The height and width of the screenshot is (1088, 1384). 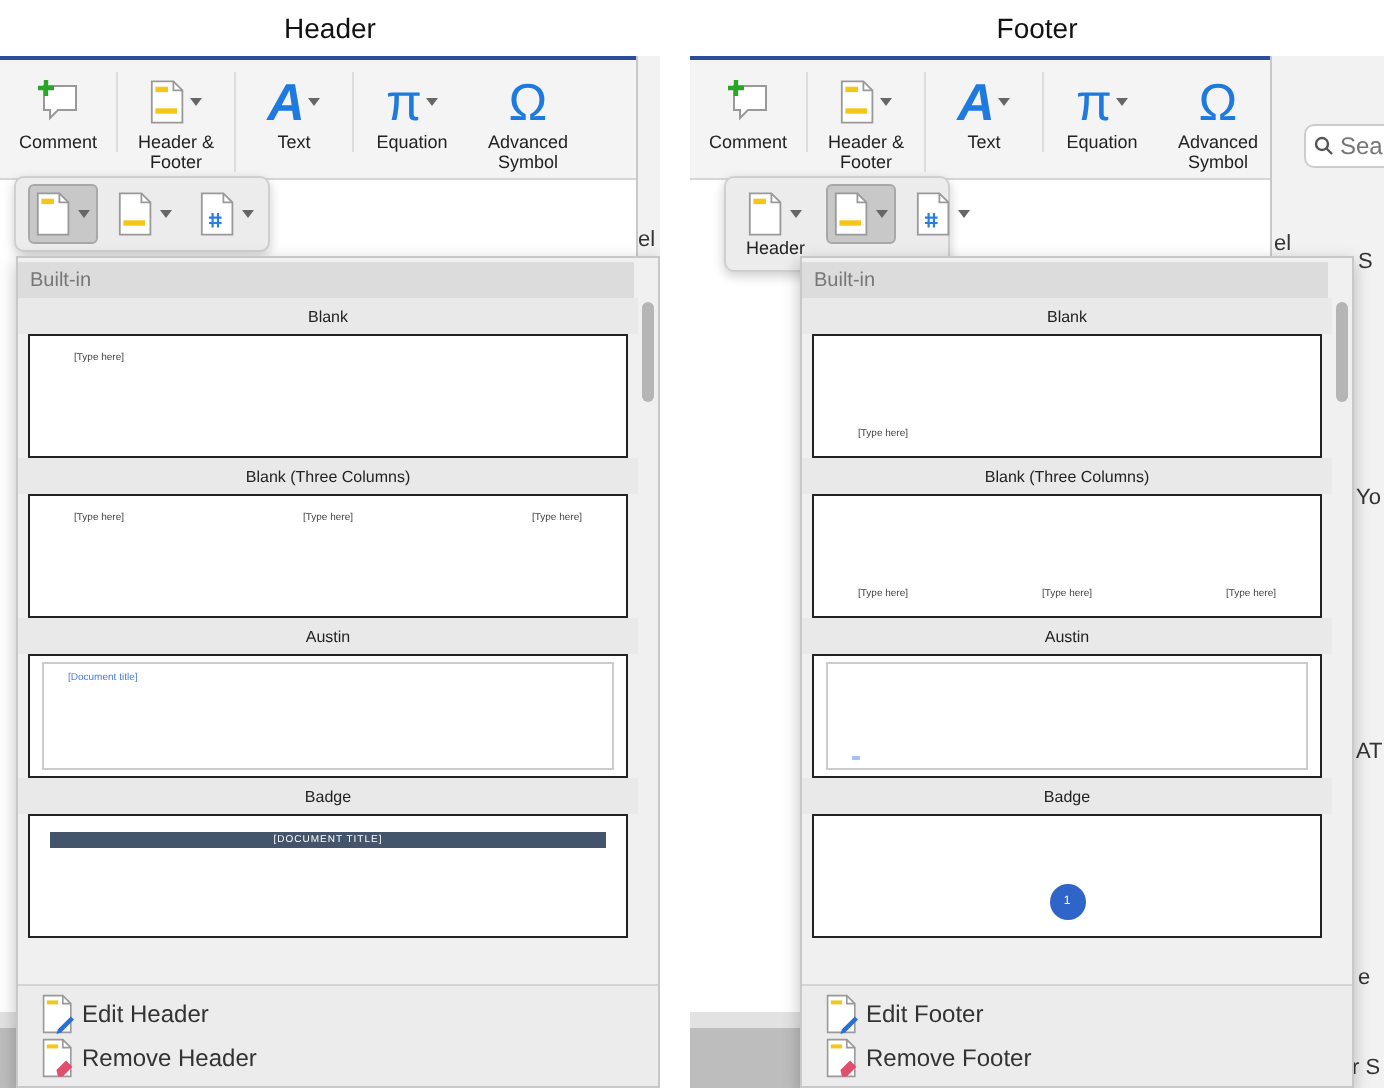 I want to click on caption: Footer, so click(x=1037, y=29).